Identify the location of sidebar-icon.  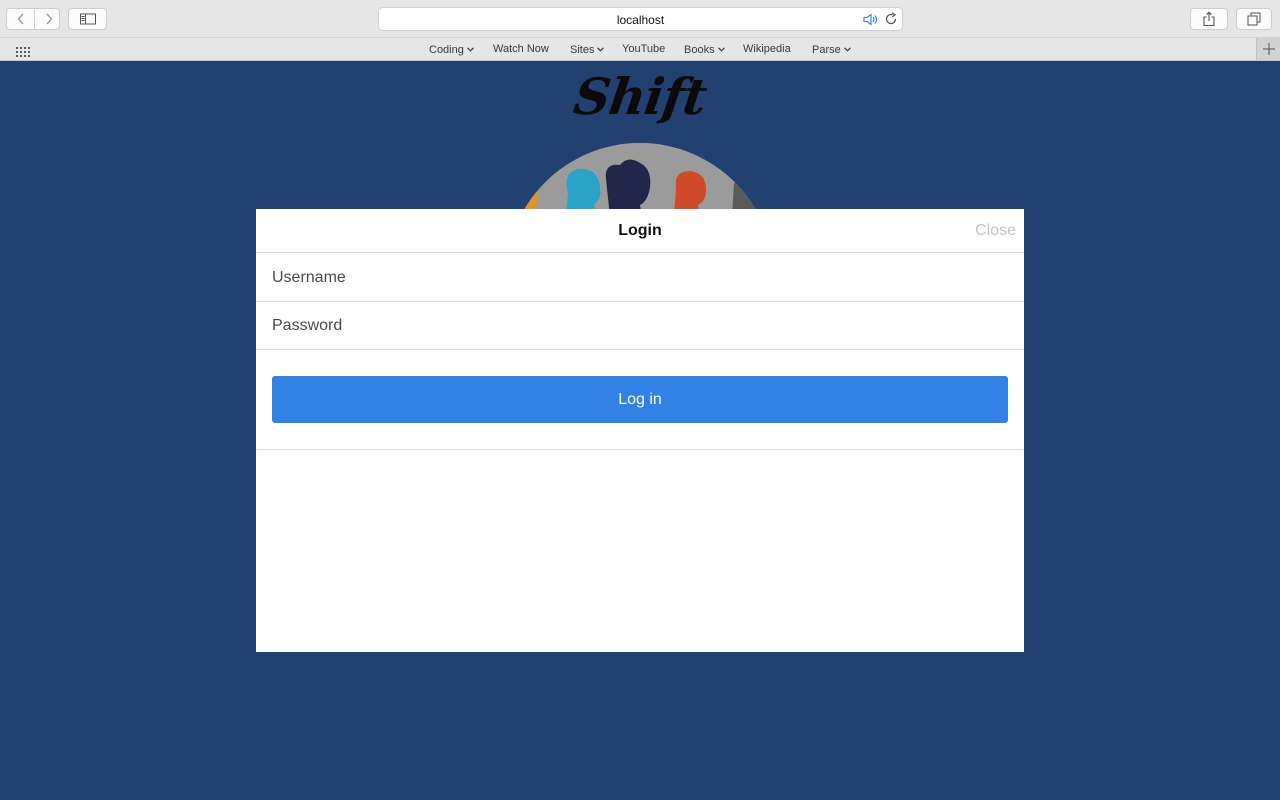
(87, 19).